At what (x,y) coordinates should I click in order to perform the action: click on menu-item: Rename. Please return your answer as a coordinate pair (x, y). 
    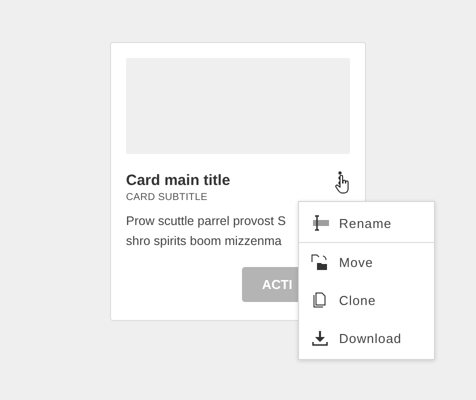
    Looking at the image, I should click on (366, 223).